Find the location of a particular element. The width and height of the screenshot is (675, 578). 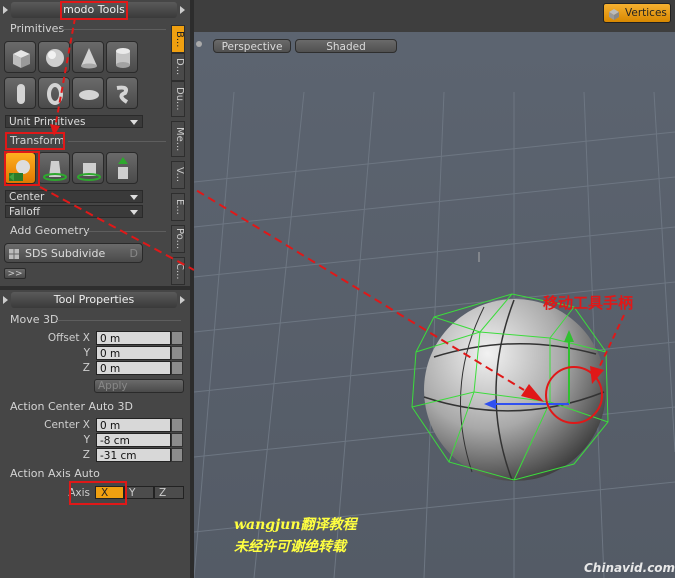

overlay-annotations is located at coordinates (117, 144).